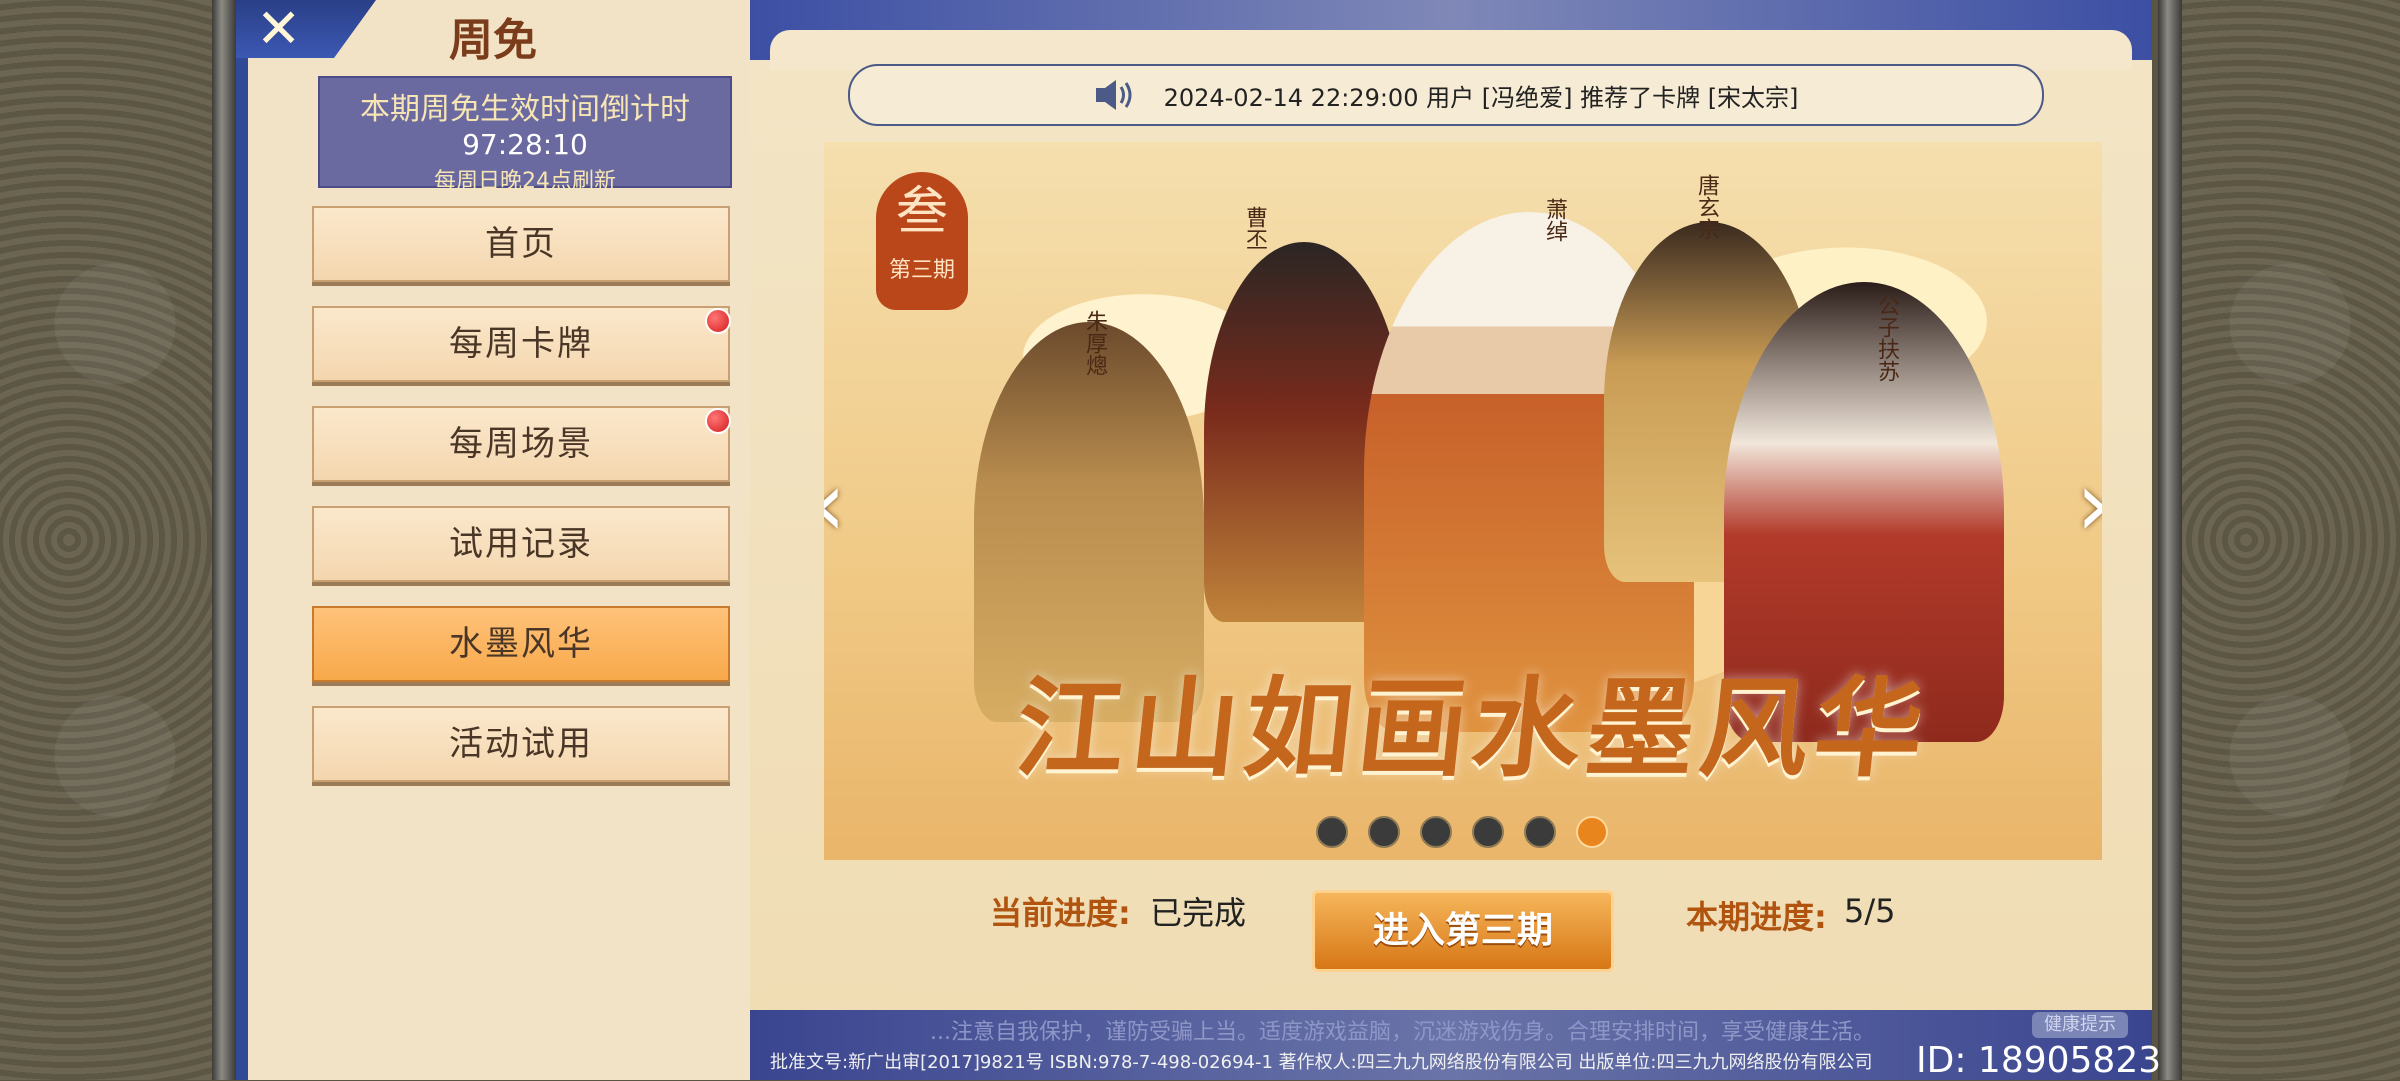  I want to click on carousel-dots, so click(1462, 832).